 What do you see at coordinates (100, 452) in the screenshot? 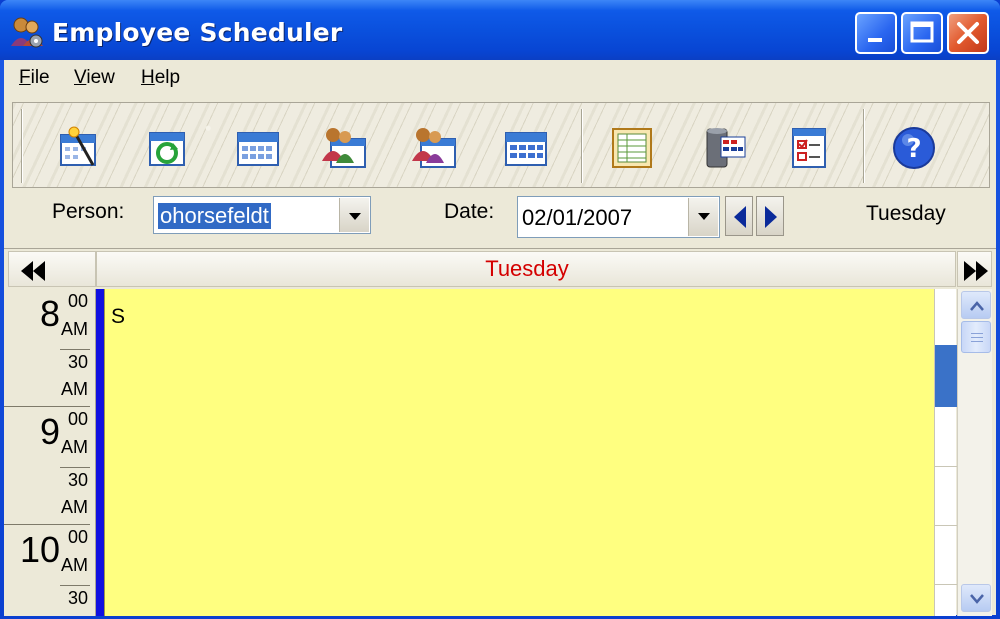
I see `person-color-bar` at bounding box center [100, 452].